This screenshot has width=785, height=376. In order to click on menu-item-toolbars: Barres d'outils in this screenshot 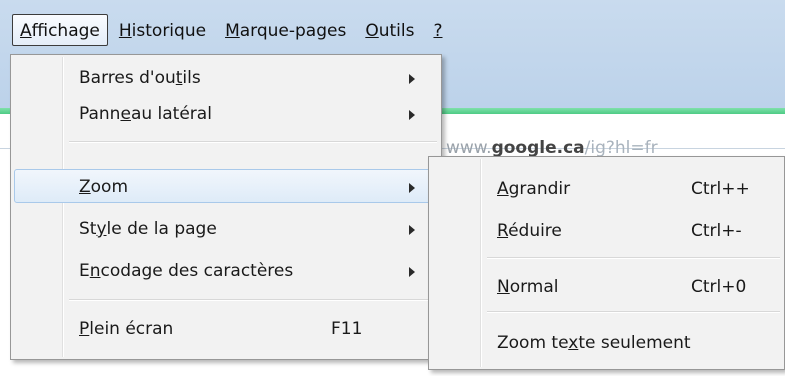, I will do `click(226, 77)`.